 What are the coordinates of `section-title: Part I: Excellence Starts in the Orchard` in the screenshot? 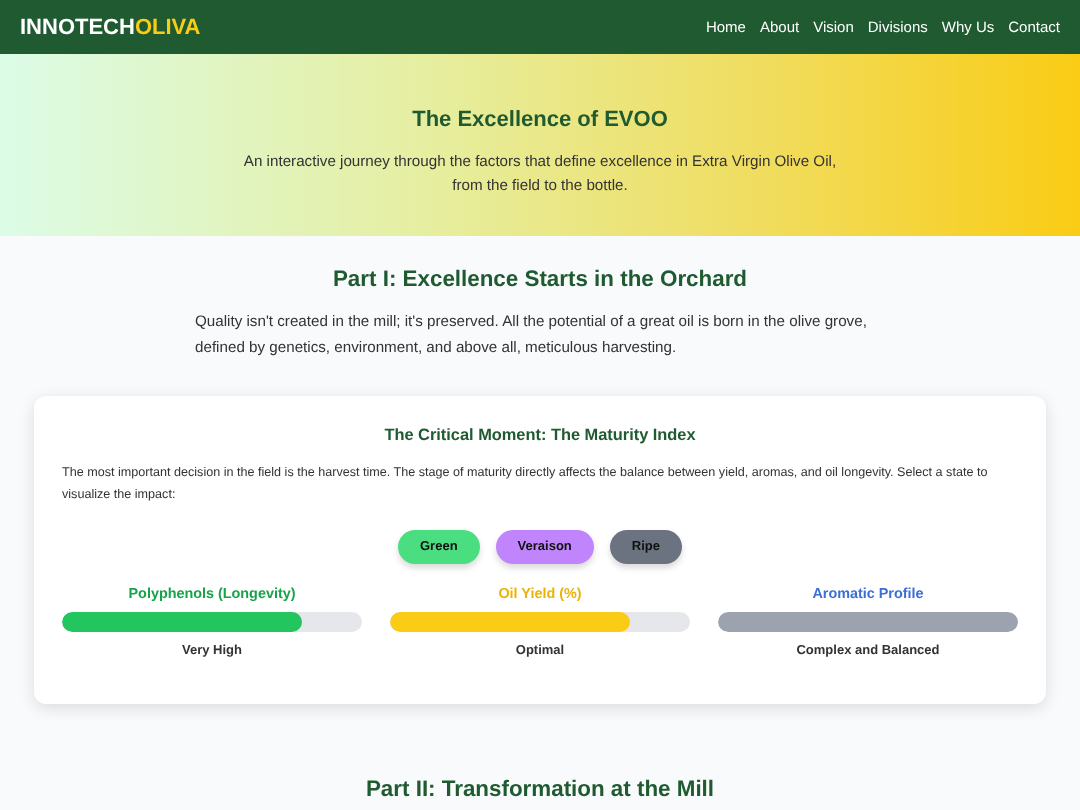 It's located at (540, 280).